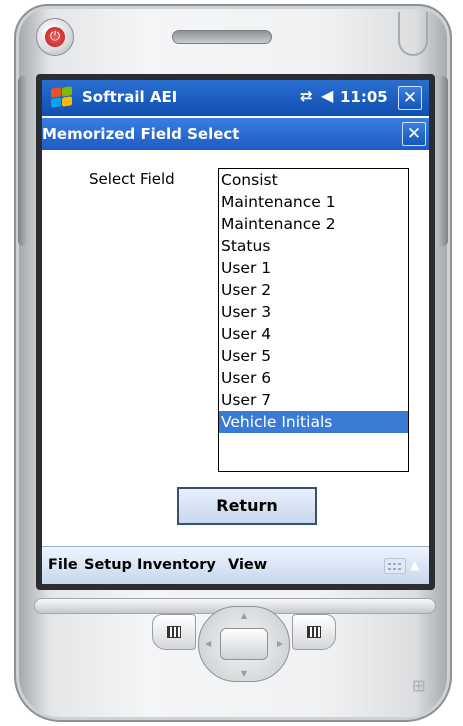 The height and width of the screenshot is (726, 463). I want to click on dialog-header: Memorized Field Select ✕, so click(235, 134).